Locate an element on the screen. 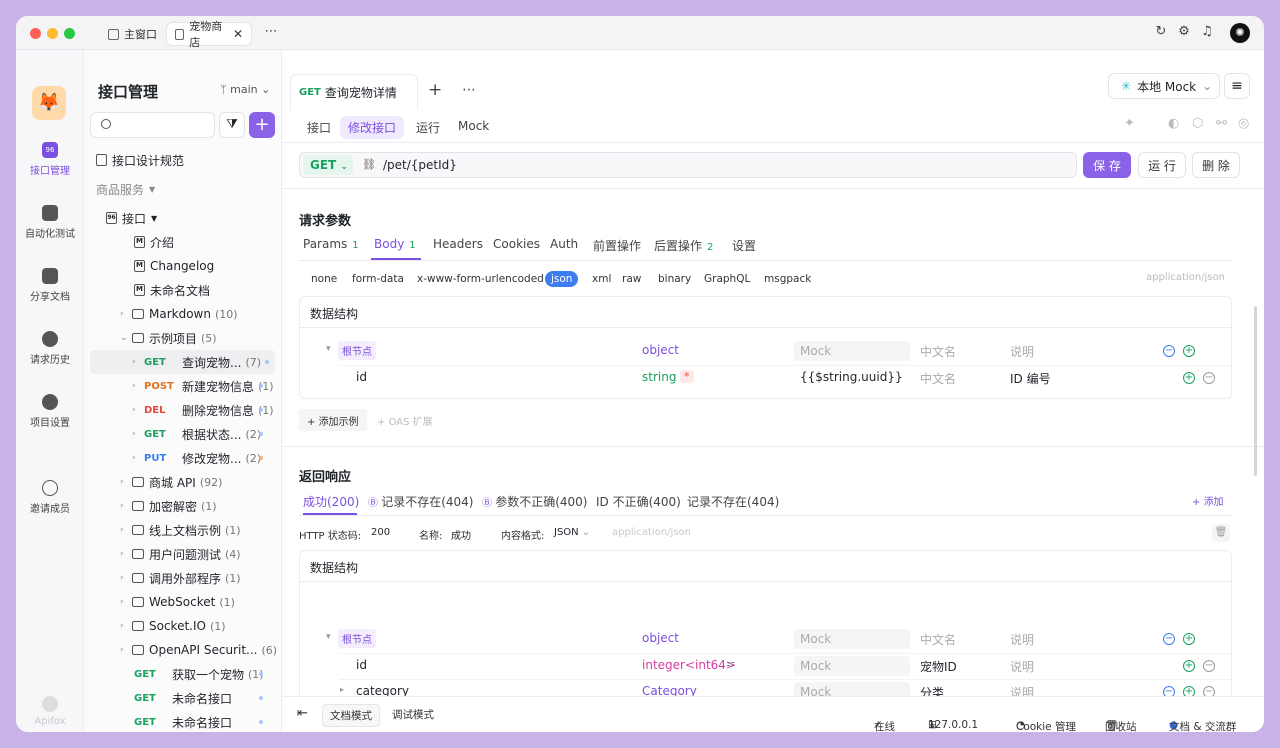 The image size is (1280, 748). delete-button: 删 除 is located at coordinates (1216, 165).